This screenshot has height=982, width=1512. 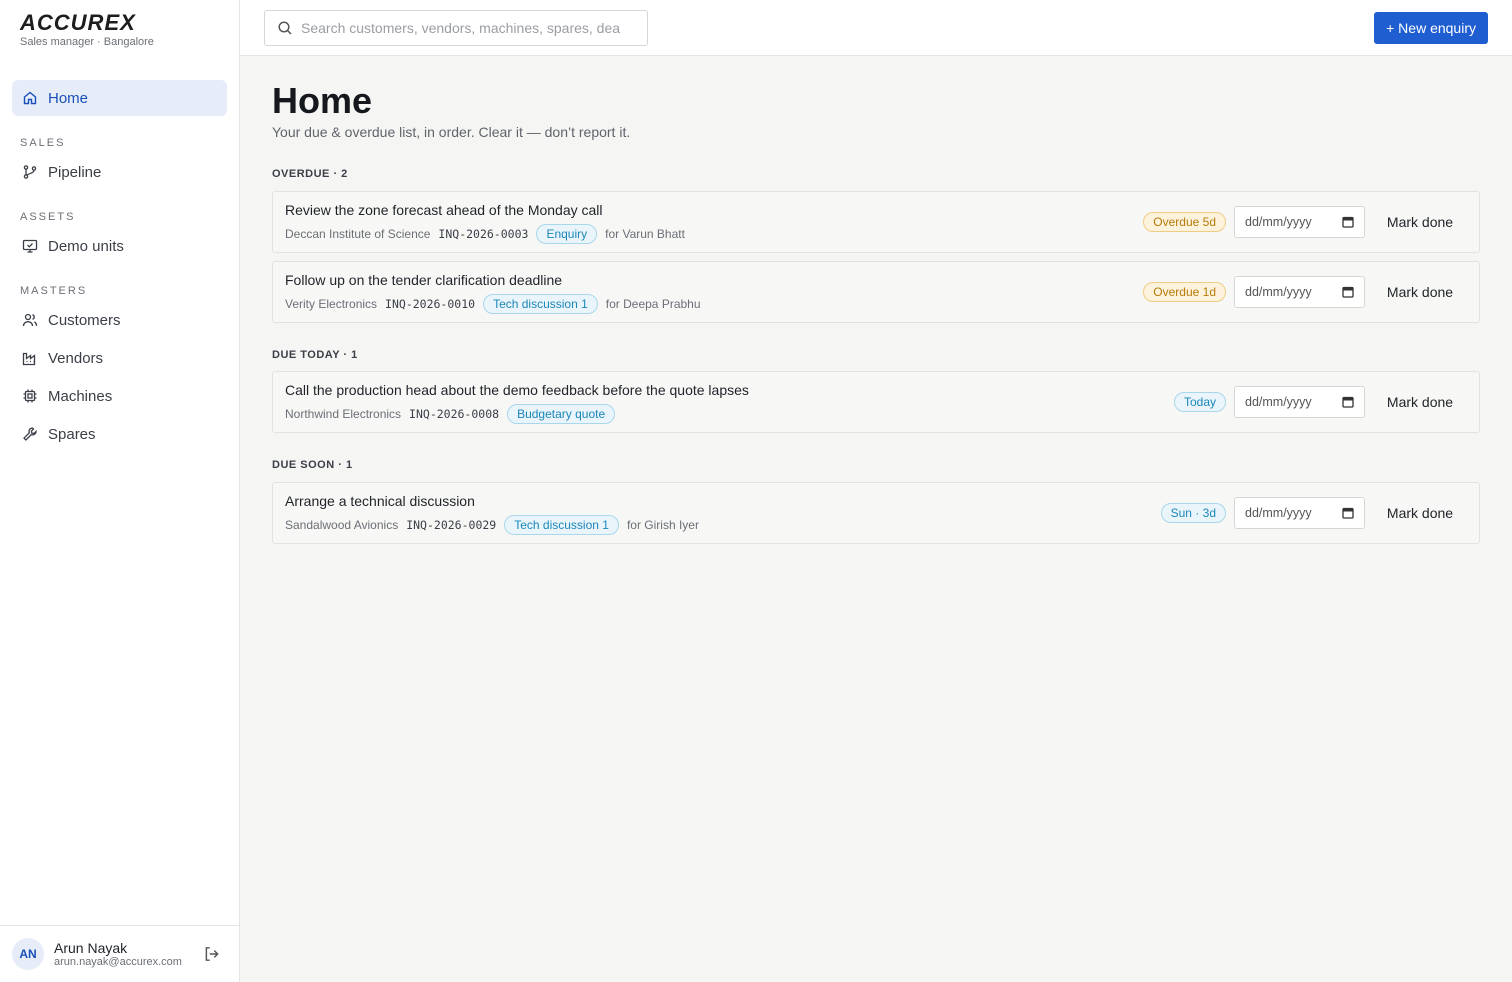 I want to click on sidebar-item-customers: Customers, so click(x=119, y=320).